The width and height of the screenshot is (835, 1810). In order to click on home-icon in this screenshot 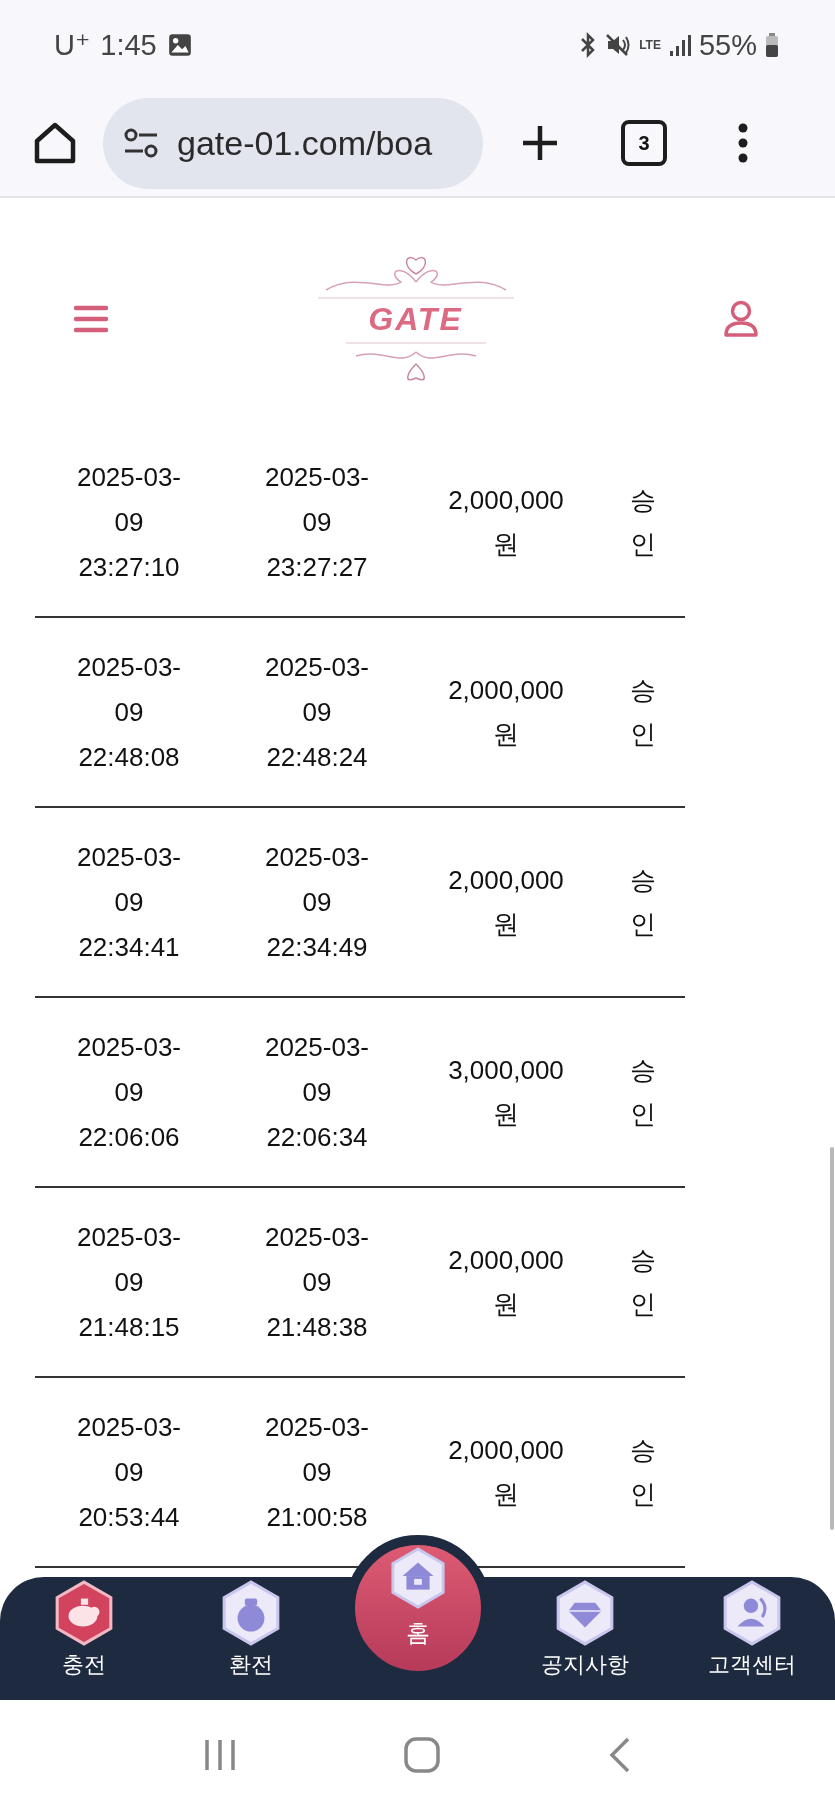, I will do `click(55, 143)`.